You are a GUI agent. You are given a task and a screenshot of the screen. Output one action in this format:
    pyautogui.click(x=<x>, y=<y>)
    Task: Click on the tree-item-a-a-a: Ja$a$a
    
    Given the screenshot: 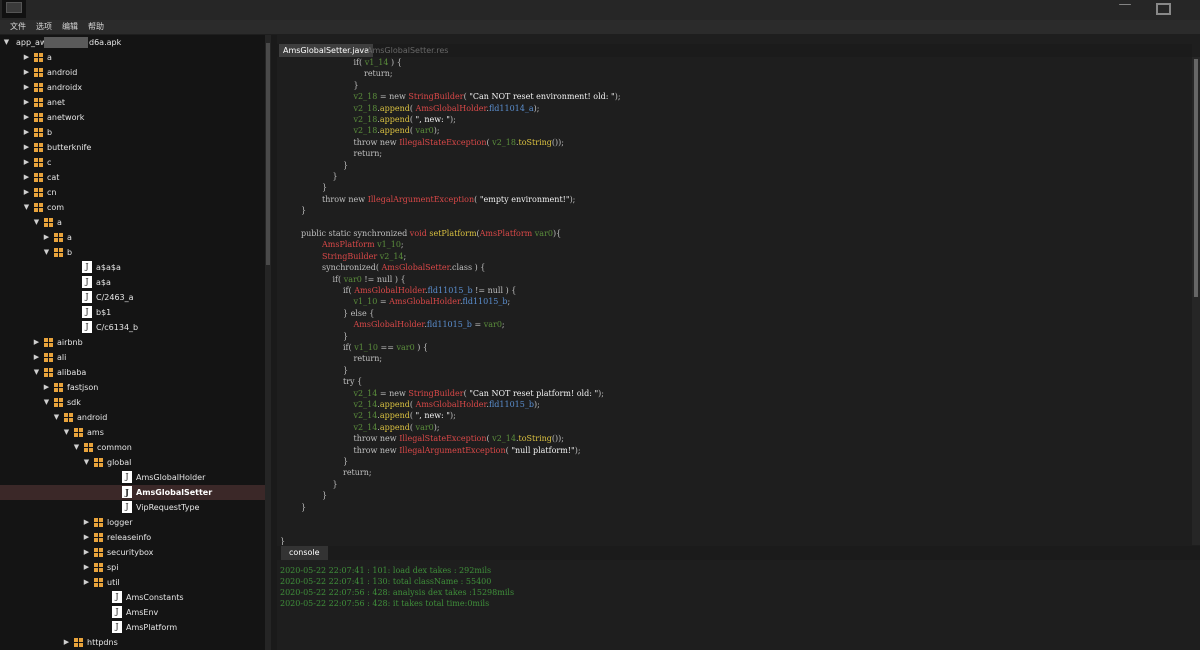 What is the action you would take?
    pyautogui.click(x=132, y=267)
    